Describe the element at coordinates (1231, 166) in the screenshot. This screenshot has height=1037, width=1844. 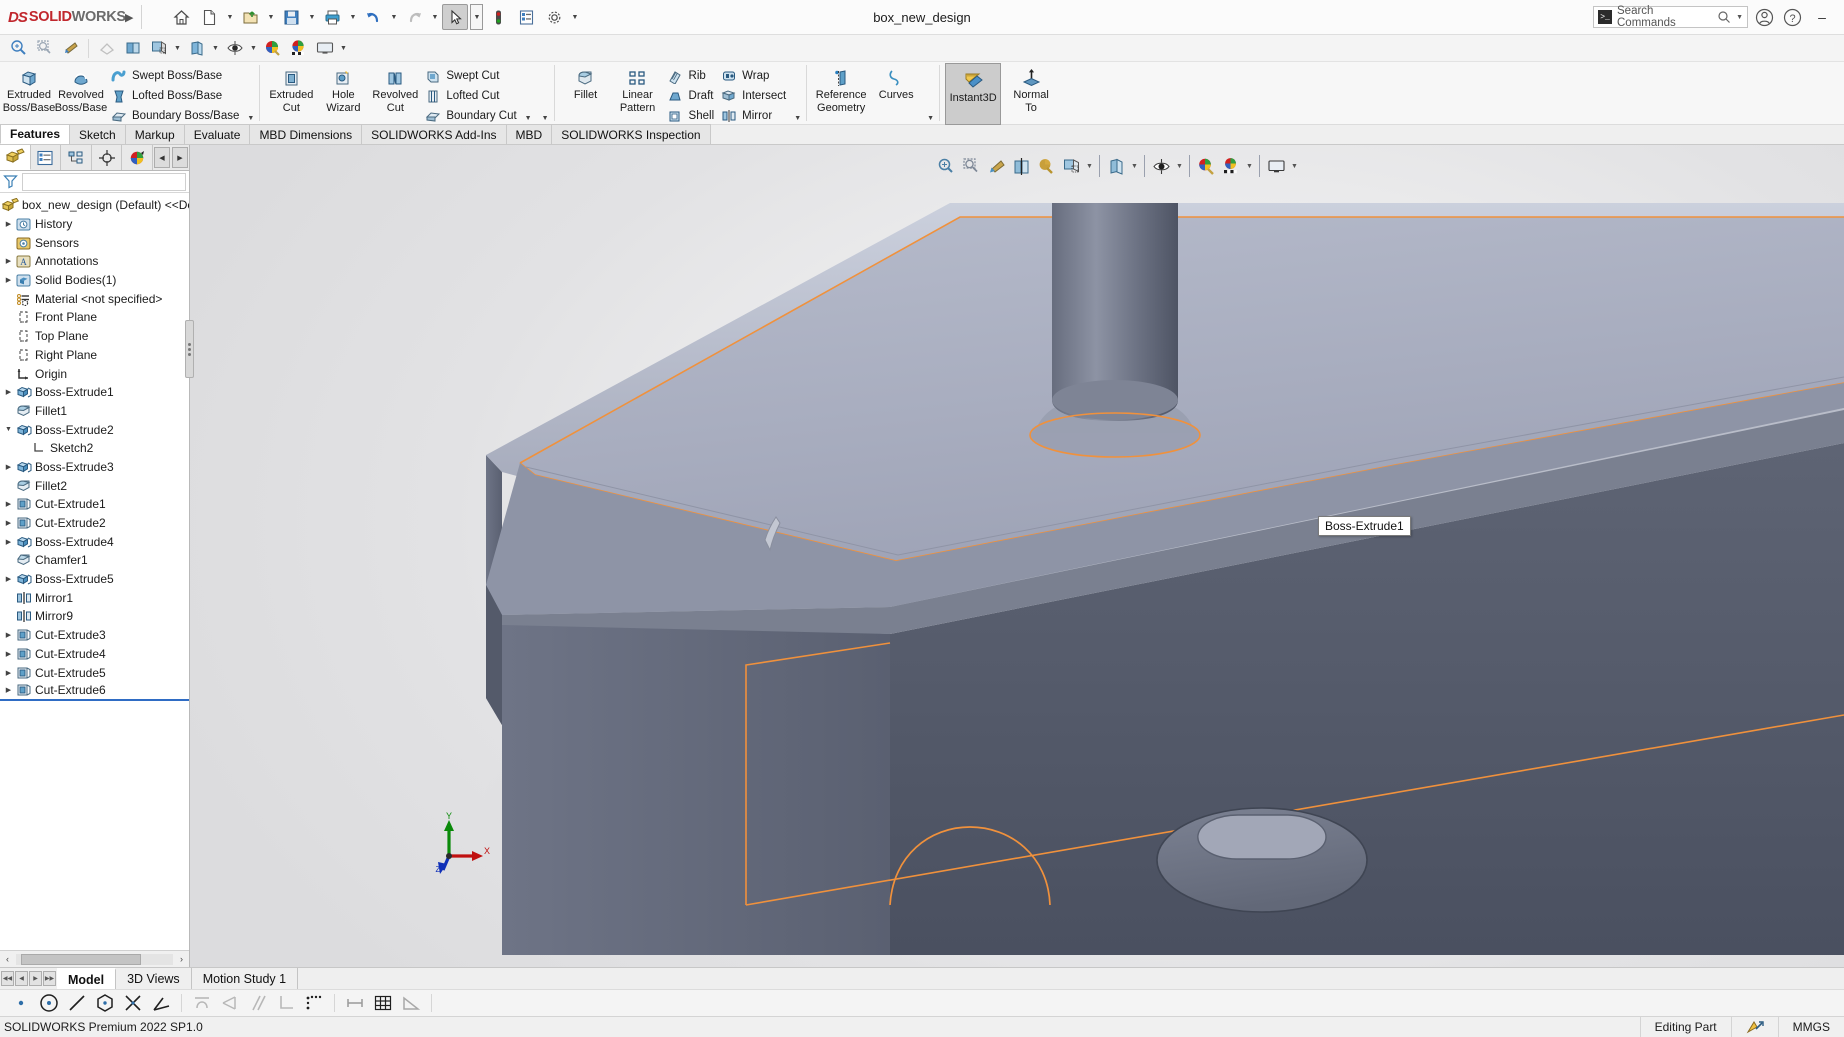
I see `apply-scene-hud-icon` at that location.